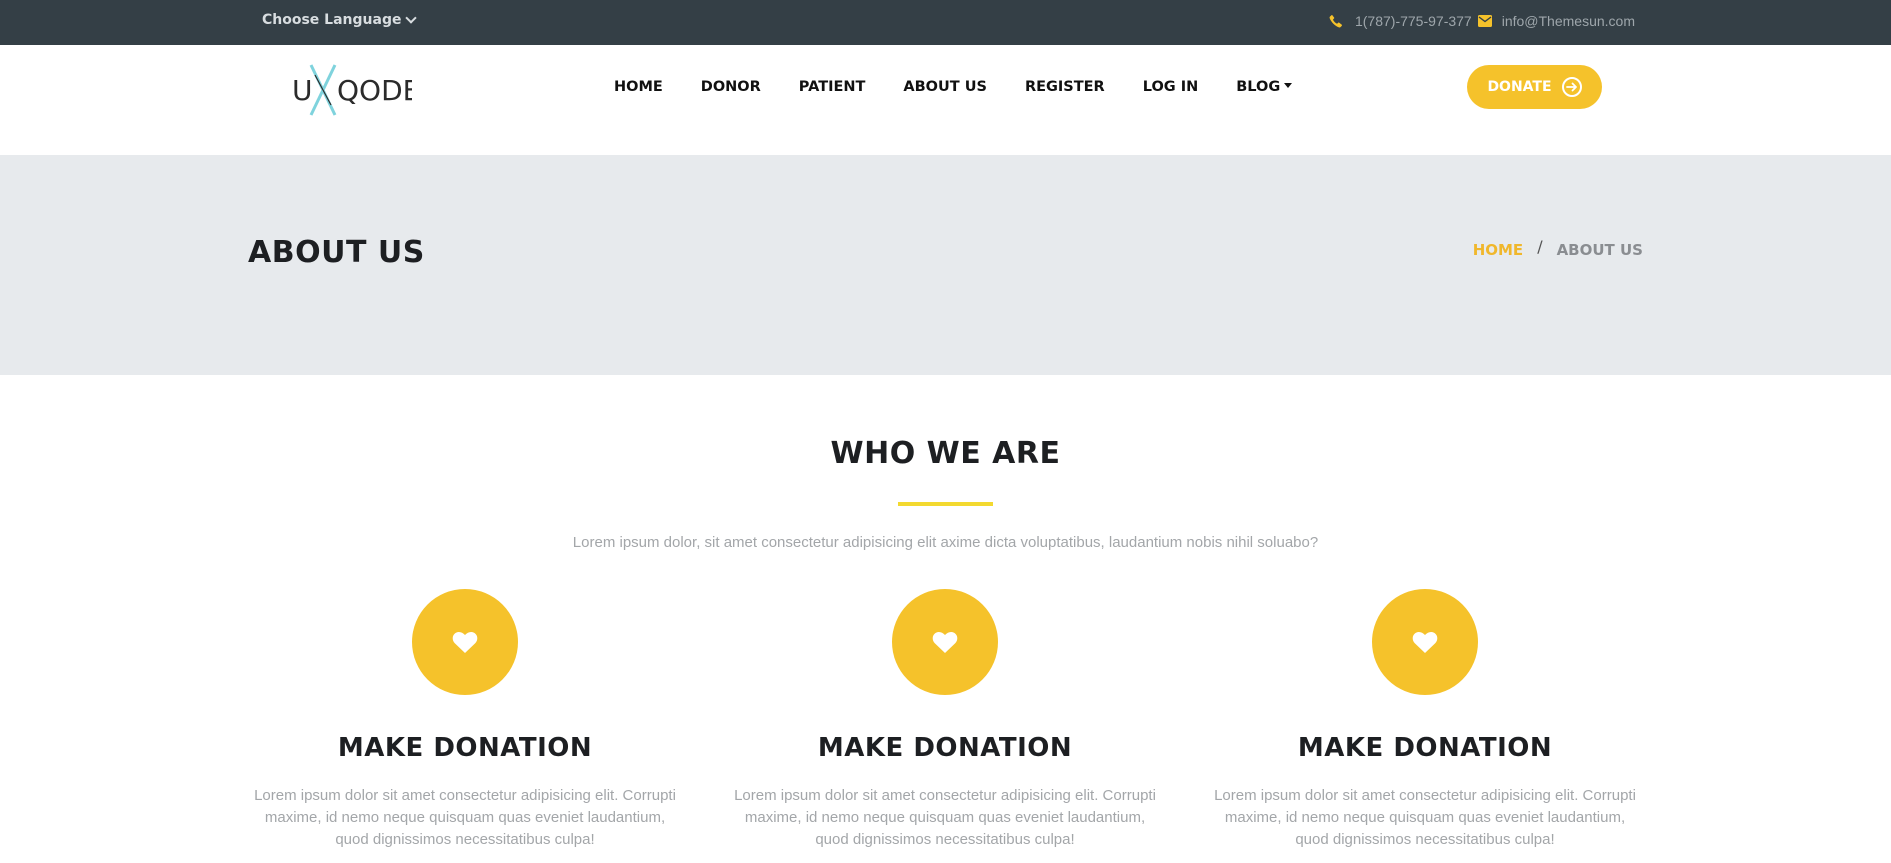  I want to click on site-logo: U QODE, so click(356, 89).